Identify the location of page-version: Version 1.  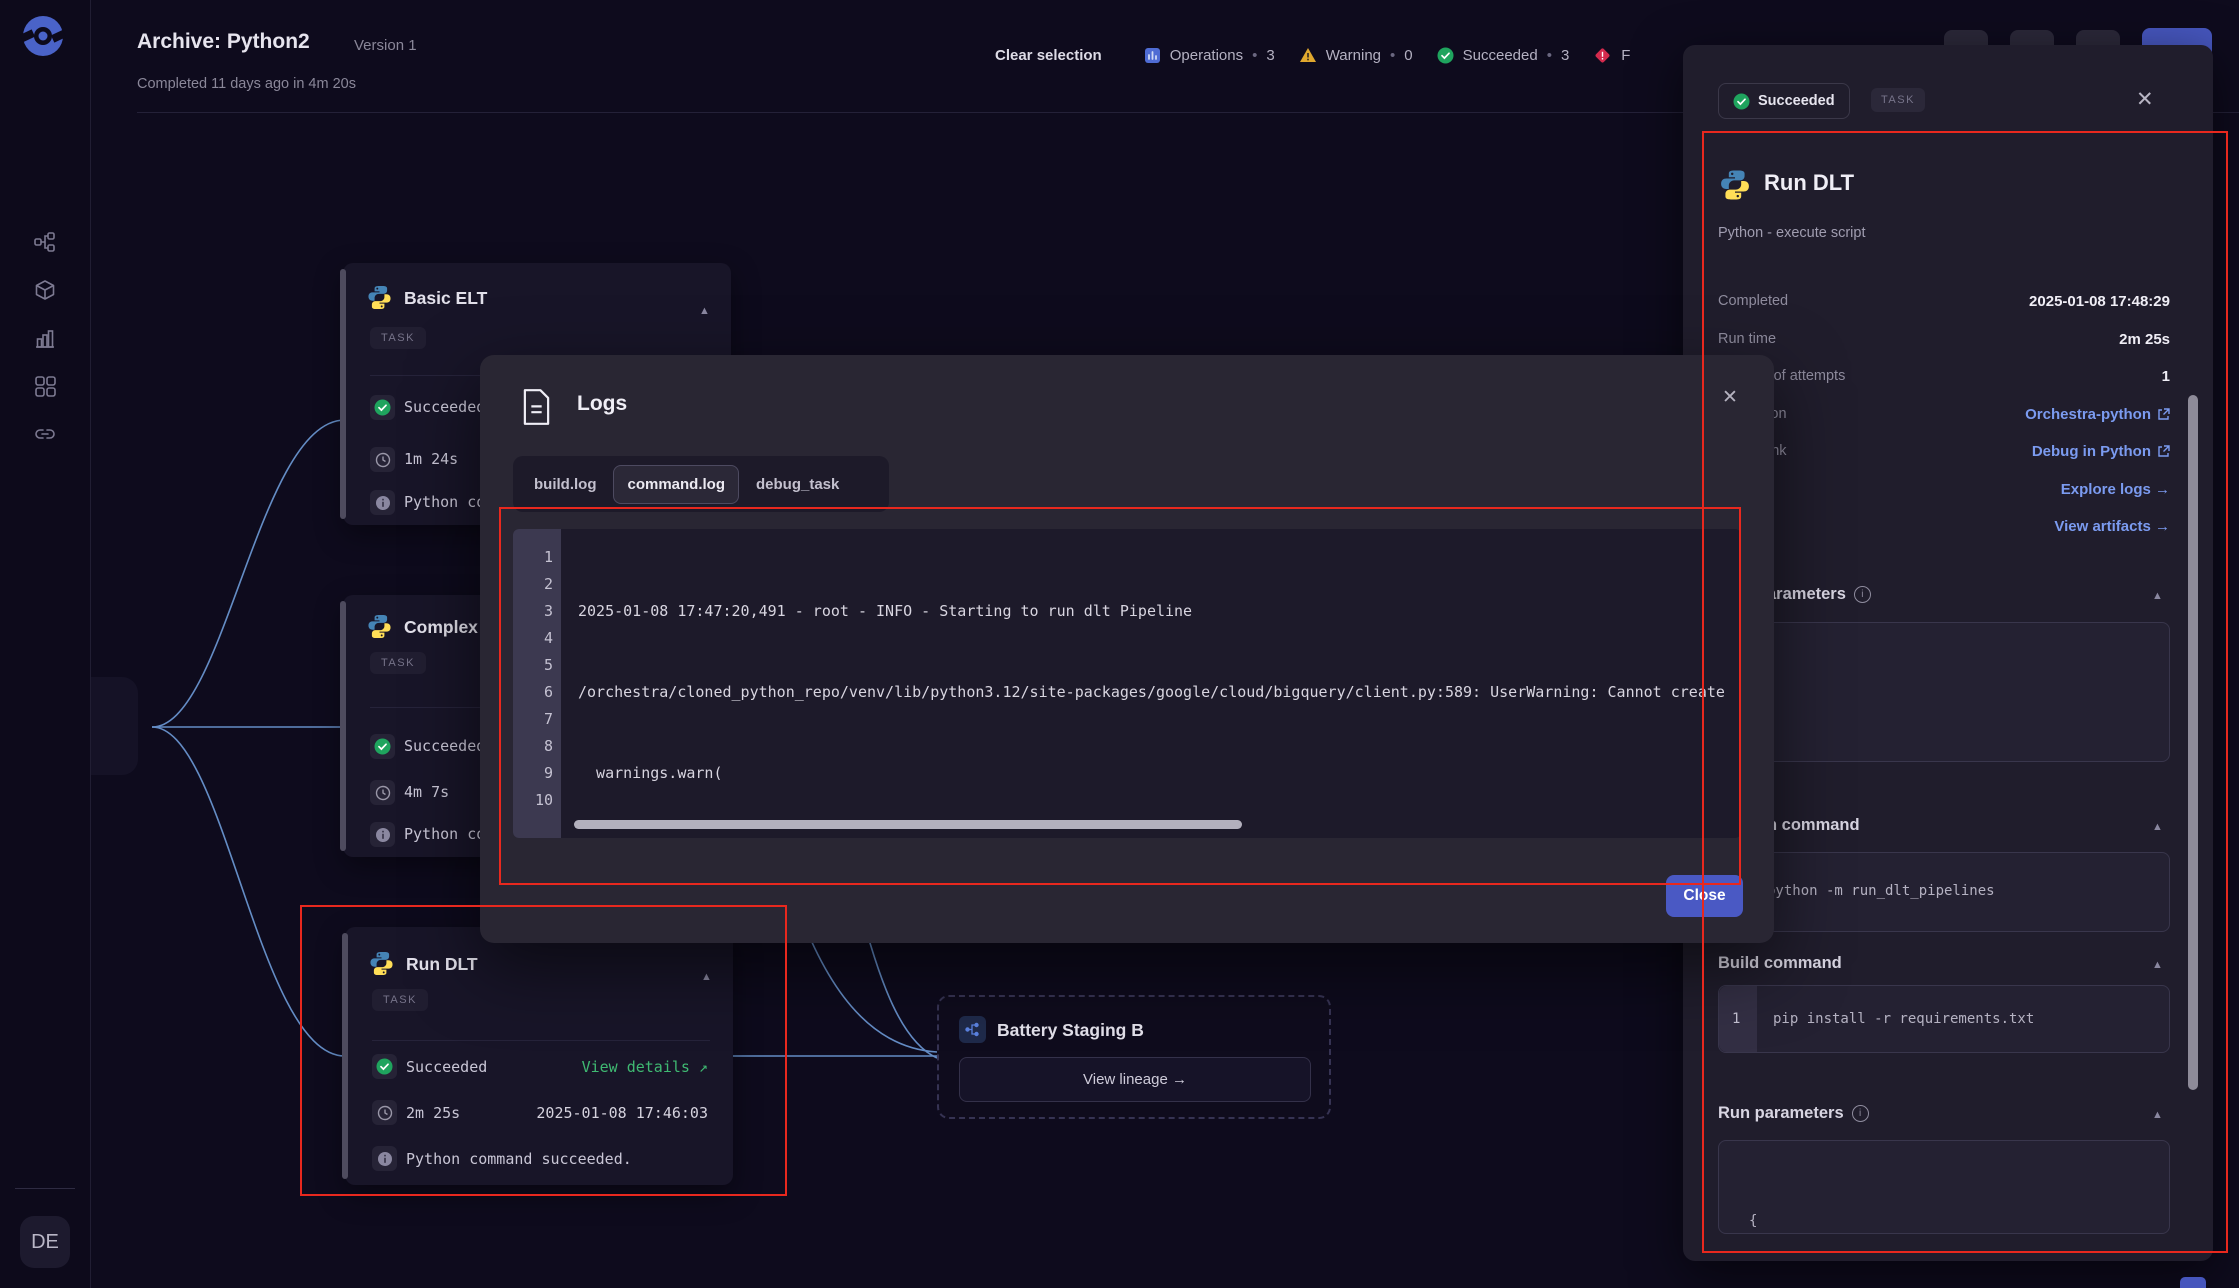
(385, 45).